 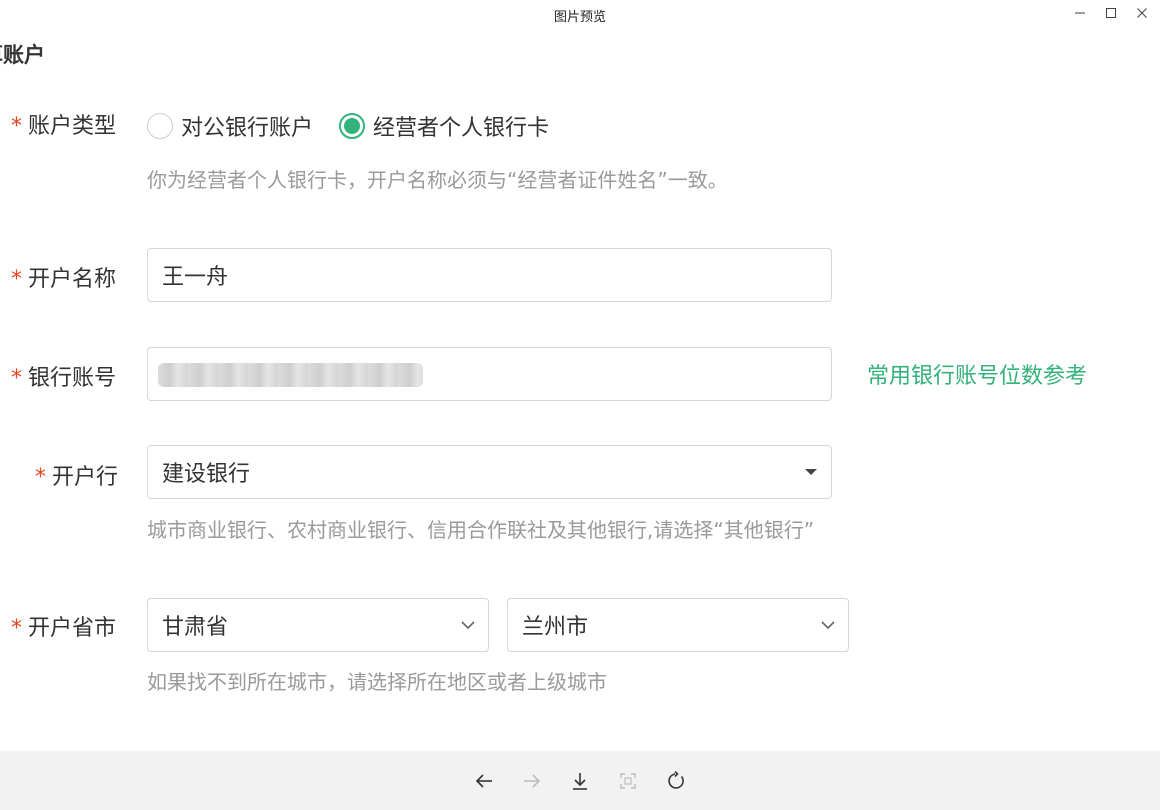 What do you see at coordinates (579, 17) in the screenshot?
I see `window-title: 图片预览` at bounding box center [579, 17].